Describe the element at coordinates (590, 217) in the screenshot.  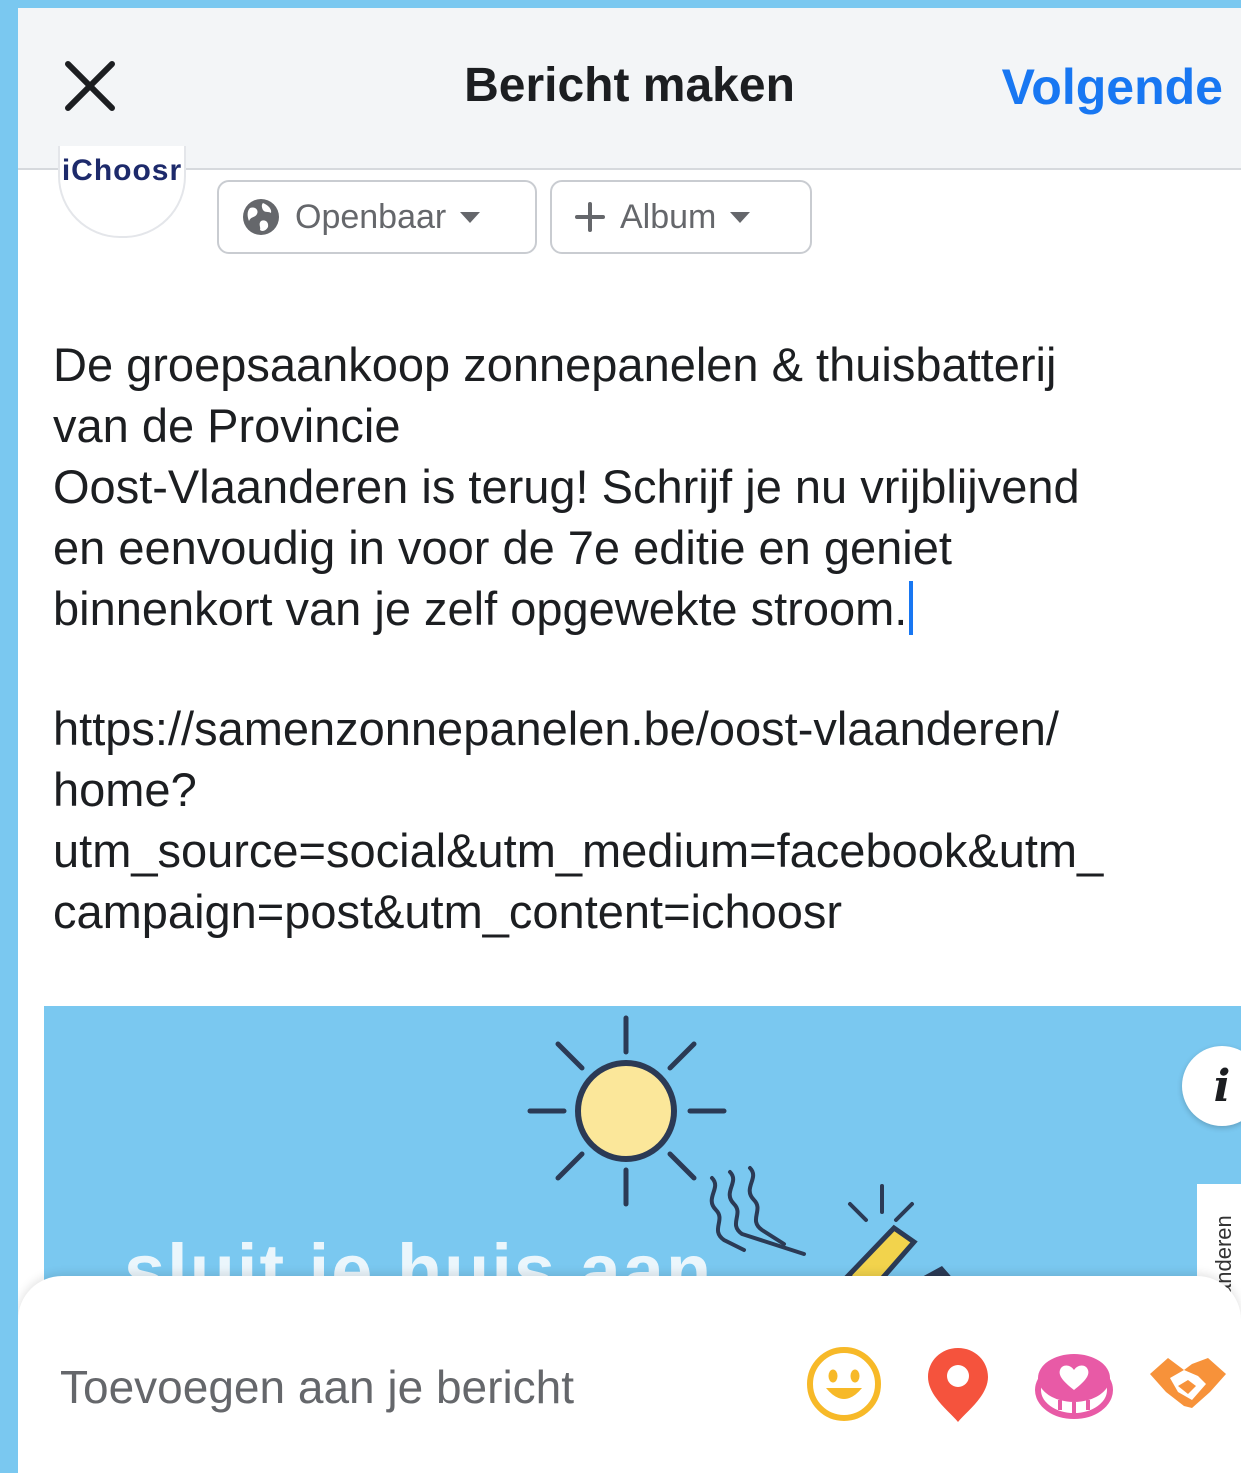
I see `plus-icon` at that location.